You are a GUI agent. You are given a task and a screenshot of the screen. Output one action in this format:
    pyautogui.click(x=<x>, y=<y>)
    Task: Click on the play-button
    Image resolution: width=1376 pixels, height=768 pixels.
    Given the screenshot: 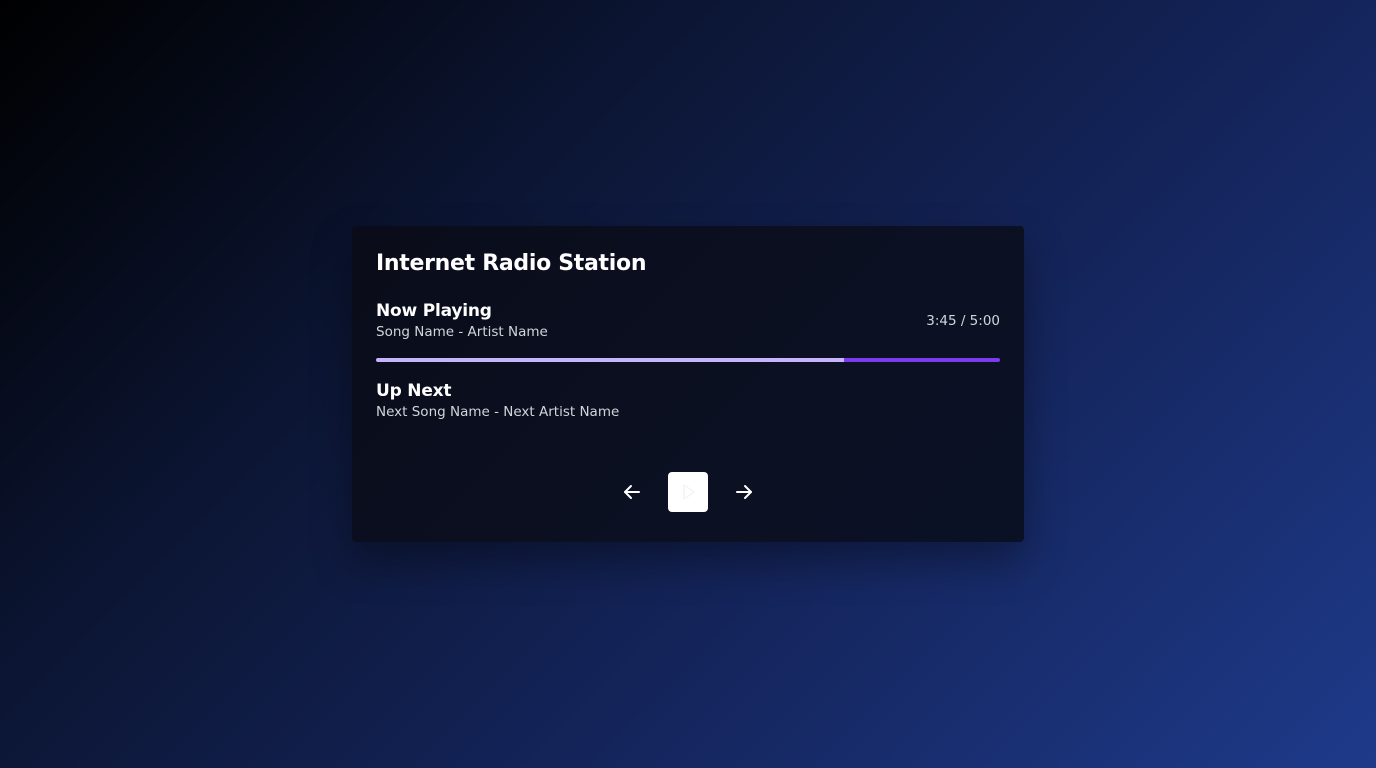 What is the action you would take?
    pyautogui.click(x=688, y=492)
    